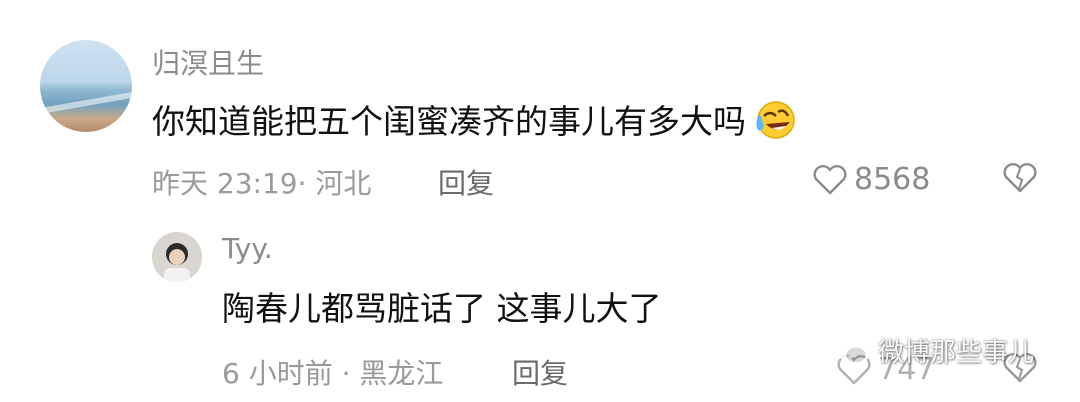  I want to click on reply-text: 陶春儿都骂脏话了 这事儿大了, so click(442, 308).